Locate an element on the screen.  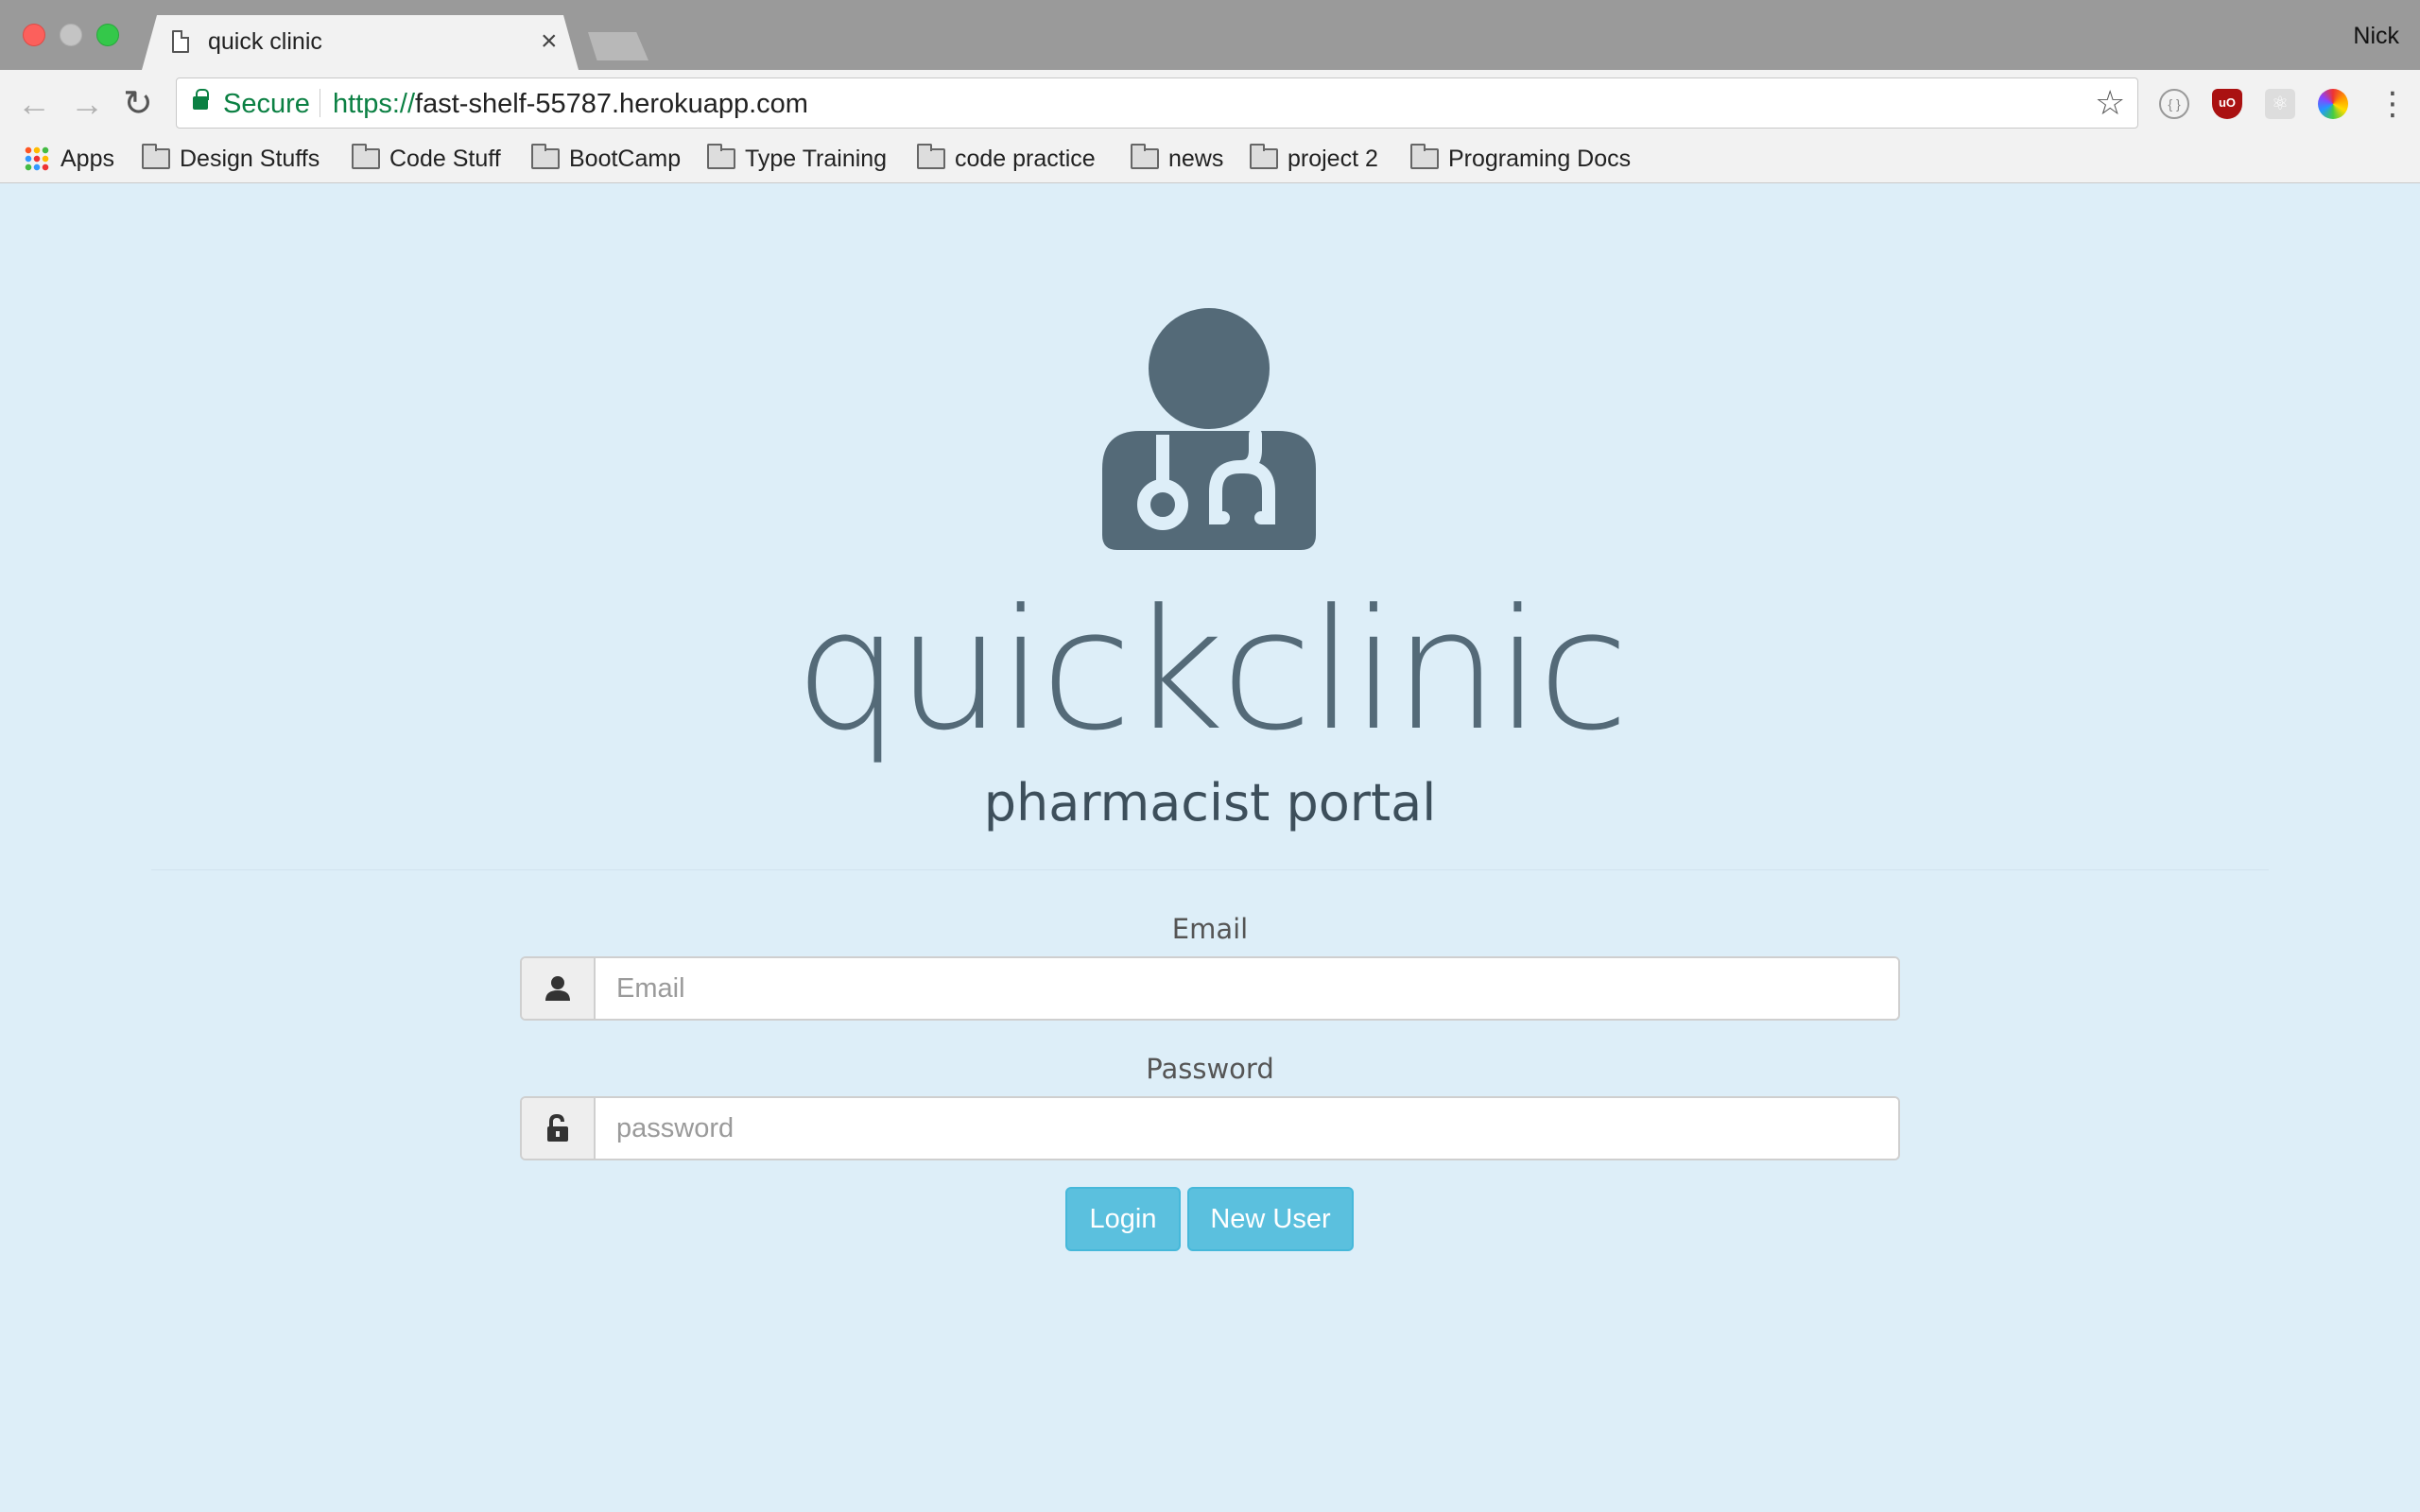
email-input-group is located at coordinates (1210, 988).